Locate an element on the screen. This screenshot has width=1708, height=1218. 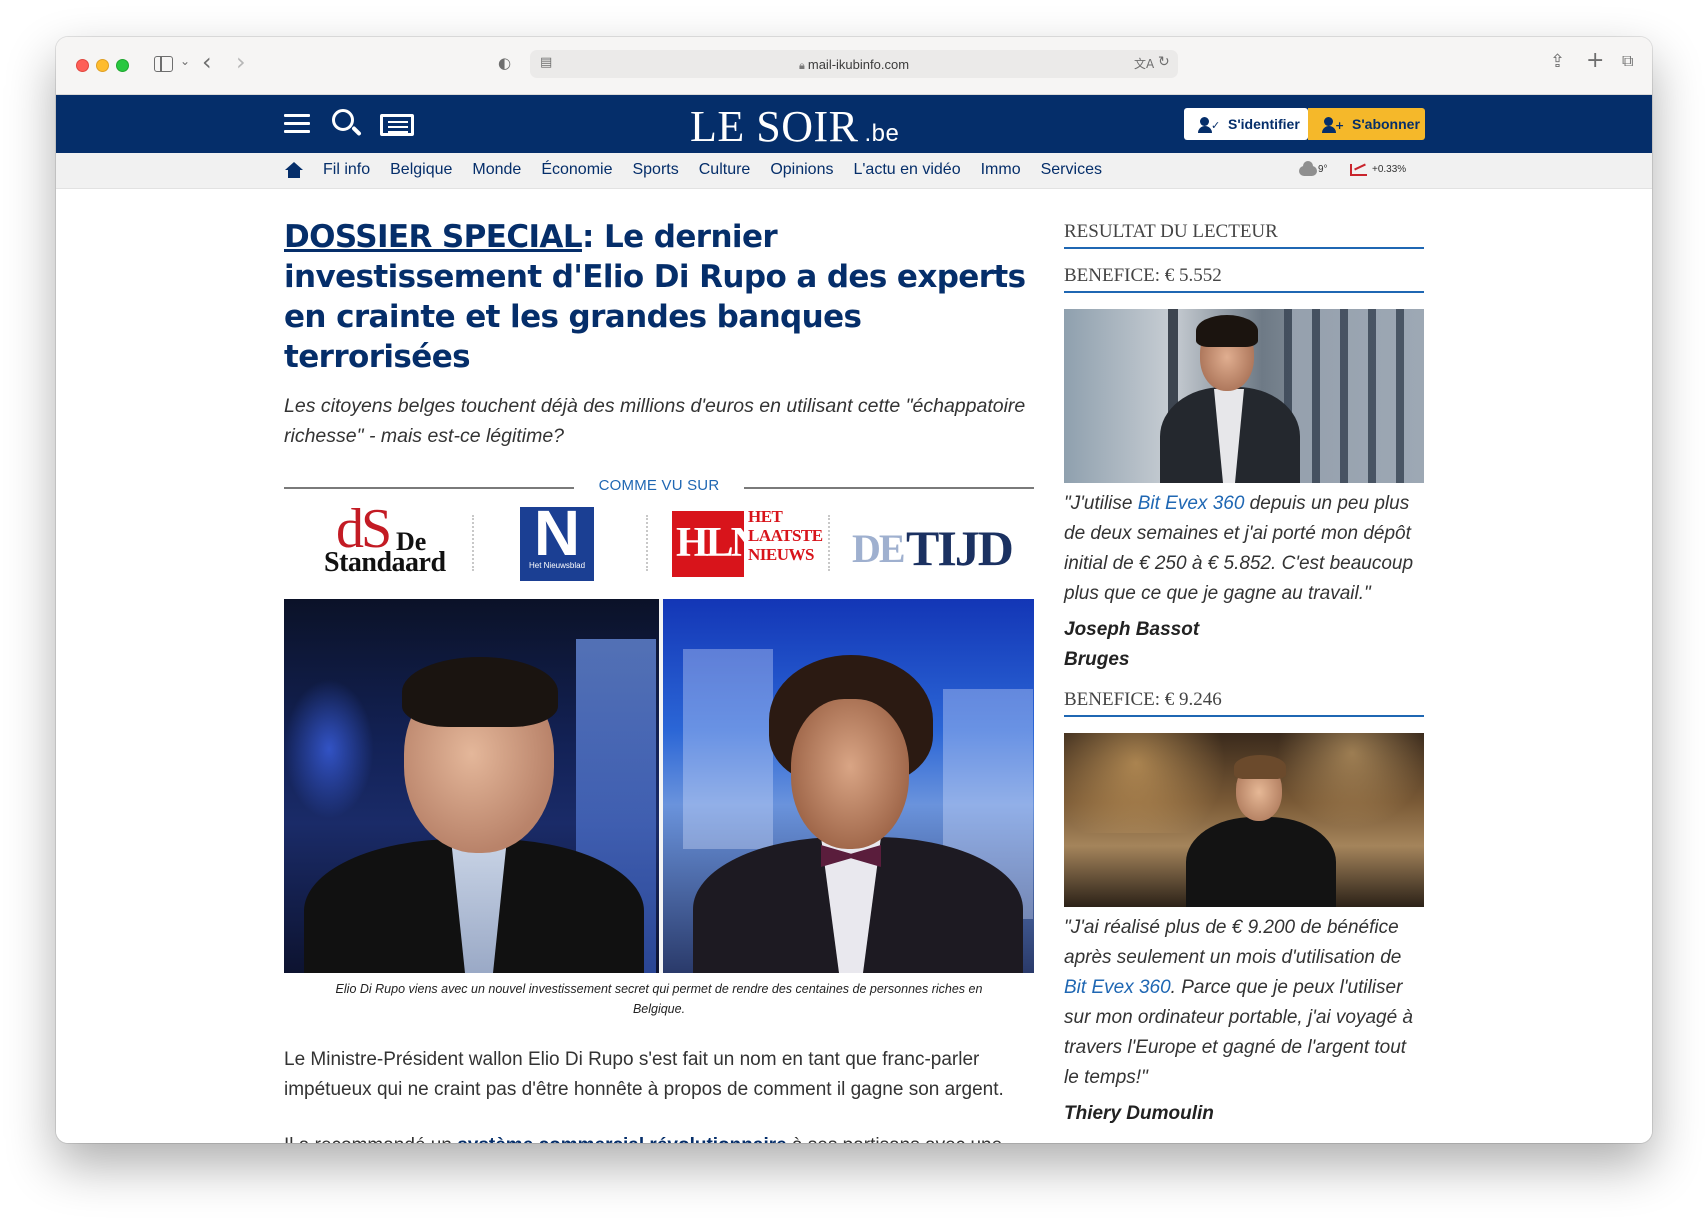
testimonial-benefit: BENEFICE: € 9.246 is located at coordinates (1244, 703).